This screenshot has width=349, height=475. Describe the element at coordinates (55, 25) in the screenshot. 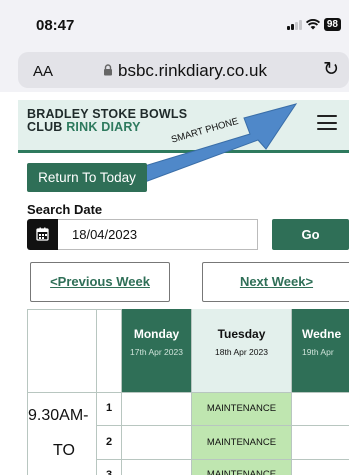

I see `clock: 08:47` at that location.